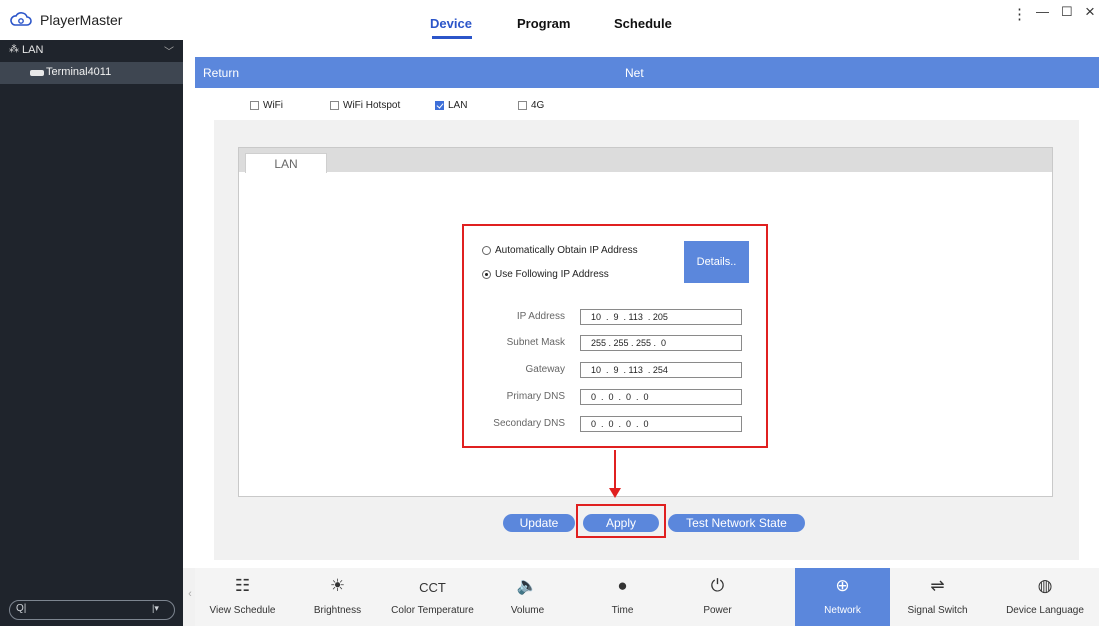  What do you see at coordinates (21, 19) in the screenshot?
I see `cloud-logo-icon` at bounding box center [21, 19].